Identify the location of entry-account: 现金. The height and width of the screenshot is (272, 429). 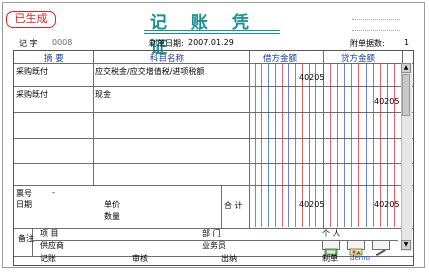
(103, 94).